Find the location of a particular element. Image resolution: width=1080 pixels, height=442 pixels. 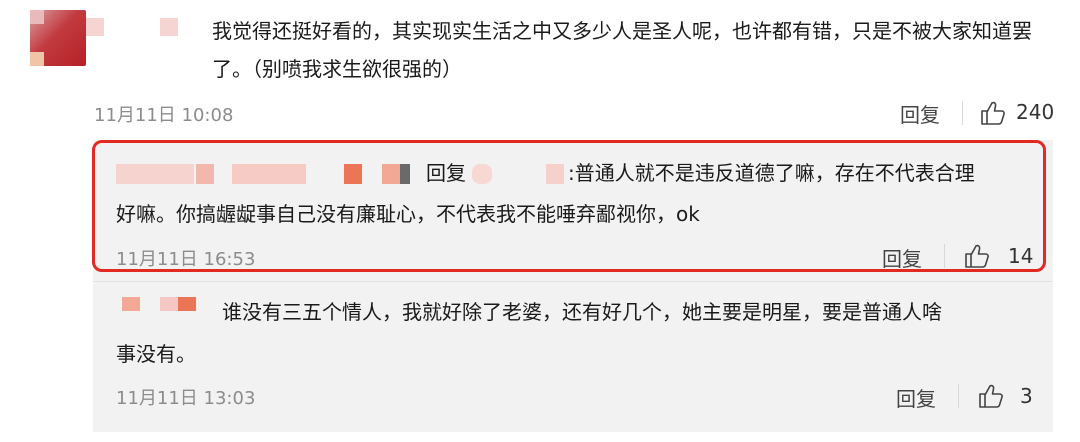

comment-timestamp: 11月11日 10:08 is located at coordinates (164, 115).